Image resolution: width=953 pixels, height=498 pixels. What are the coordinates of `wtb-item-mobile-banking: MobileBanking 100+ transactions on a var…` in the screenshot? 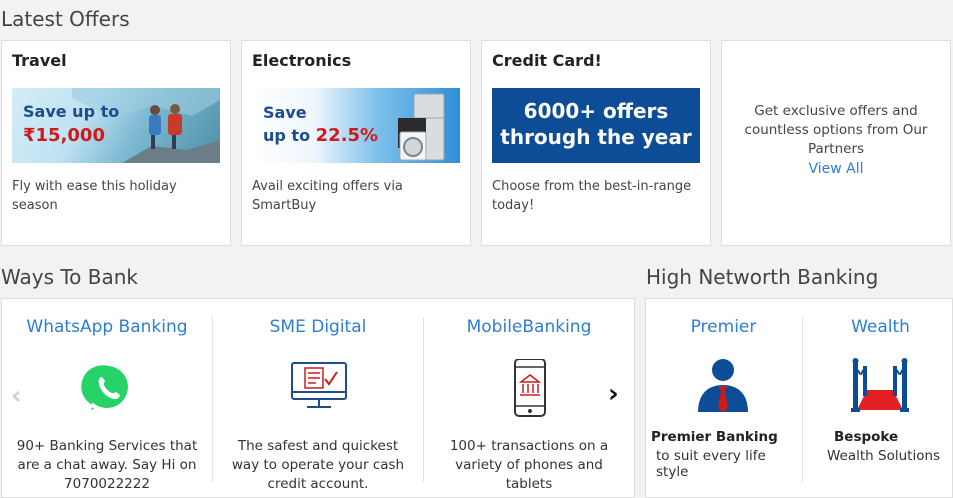 It's located at (529, 398).